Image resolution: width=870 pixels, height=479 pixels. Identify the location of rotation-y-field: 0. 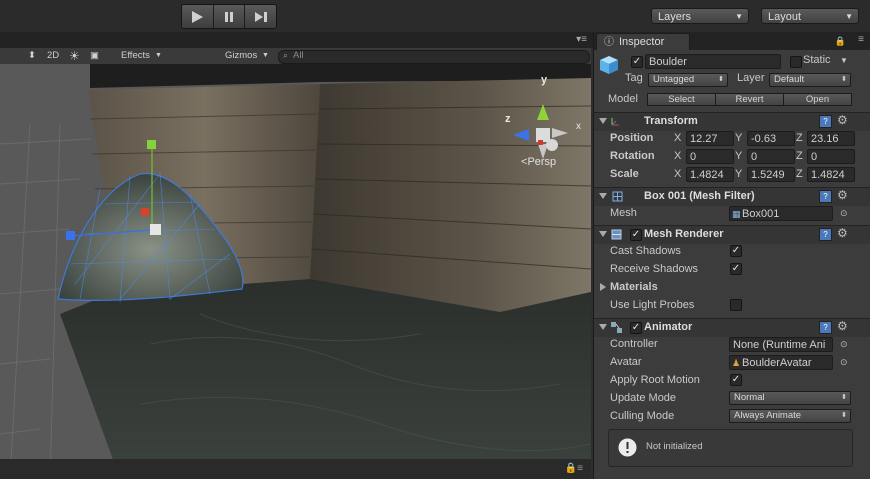
(771, 156).